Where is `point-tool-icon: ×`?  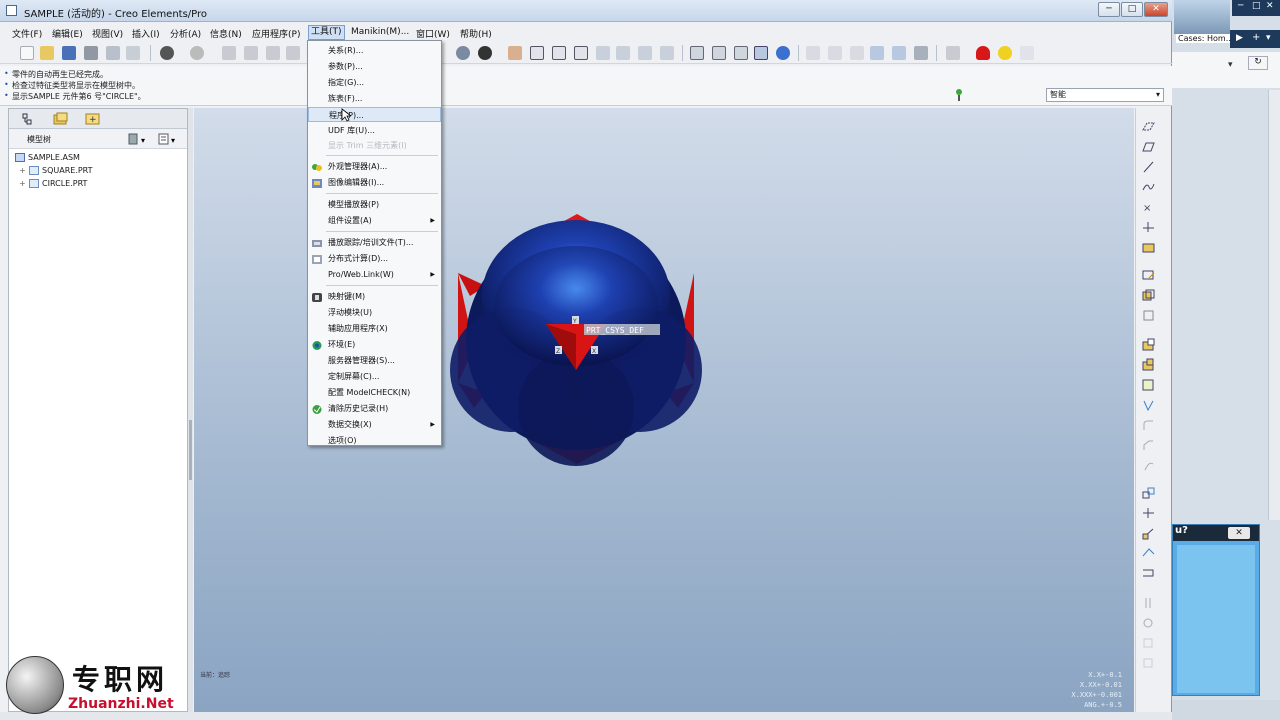 point-tool-icon: × is located at coordinates (1148, 207).